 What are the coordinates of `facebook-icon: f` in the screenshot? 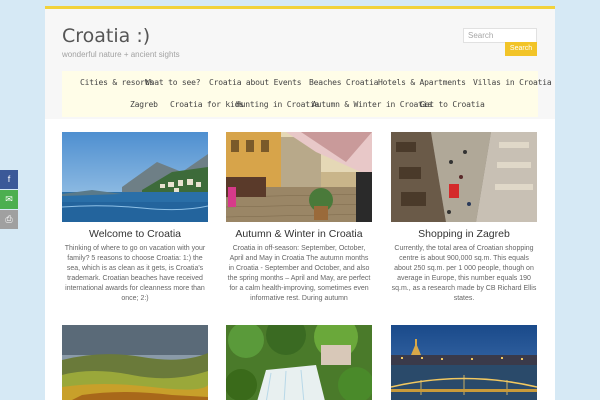 It's located at (9, 179).